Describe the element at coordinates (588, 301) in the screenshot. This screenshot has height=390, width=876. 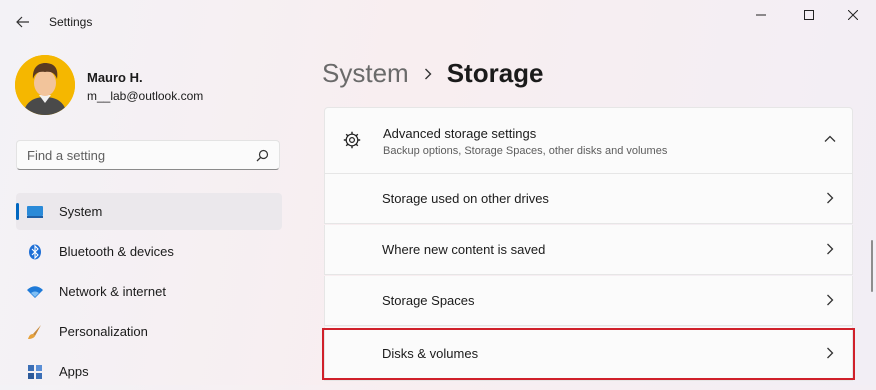
I see `storage-spaces-row: Storage Spaces` at that location.